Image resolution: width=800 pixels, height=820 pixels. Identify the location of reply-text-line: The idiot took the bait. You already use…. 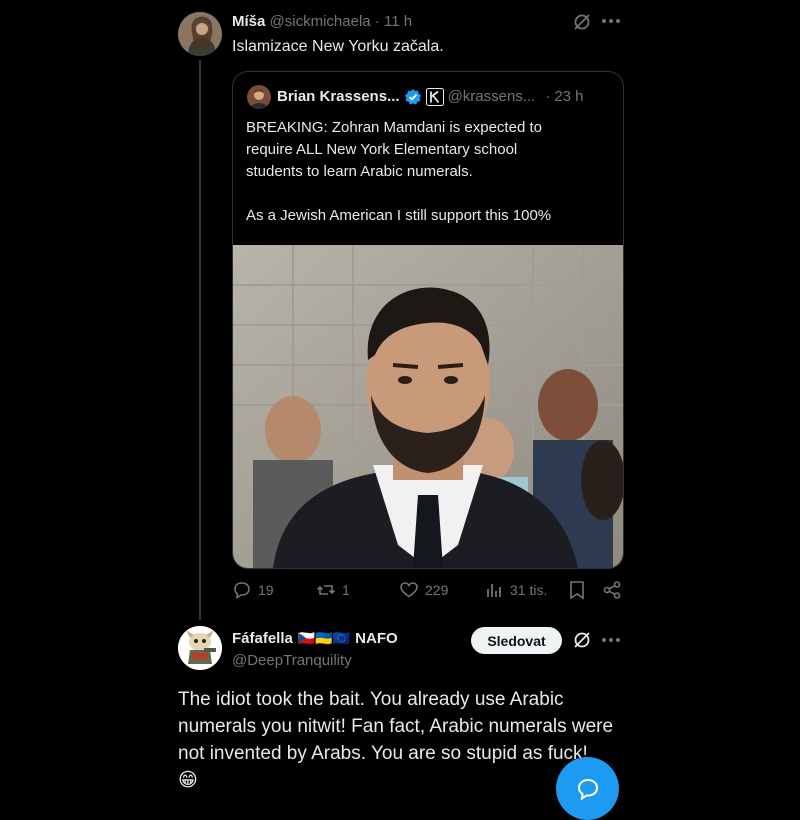
(371, 699).